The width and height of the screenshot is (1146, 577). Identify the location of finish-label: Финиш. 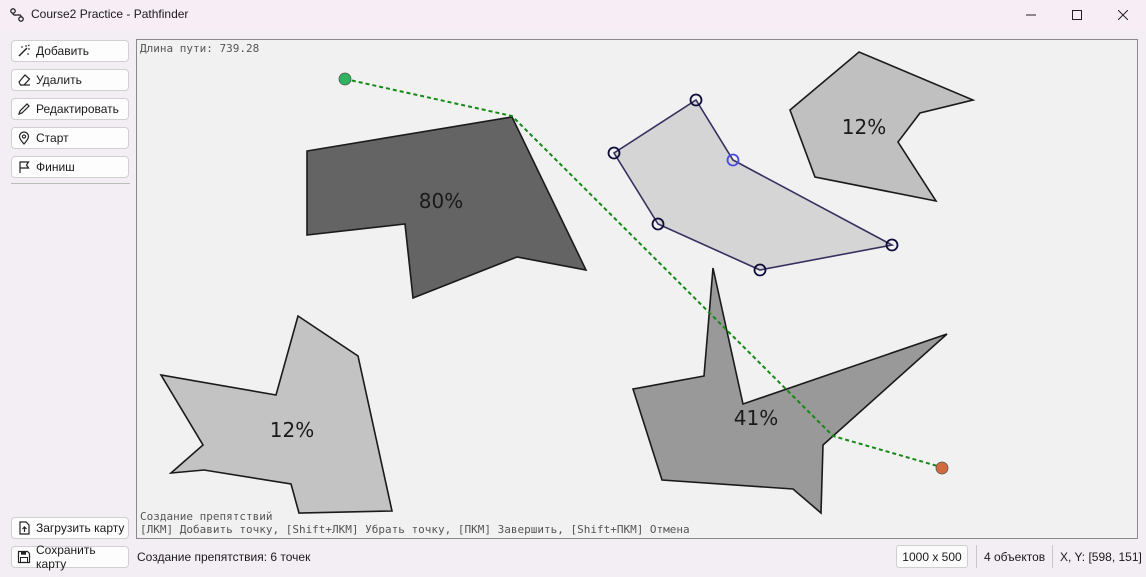
(55, 167).